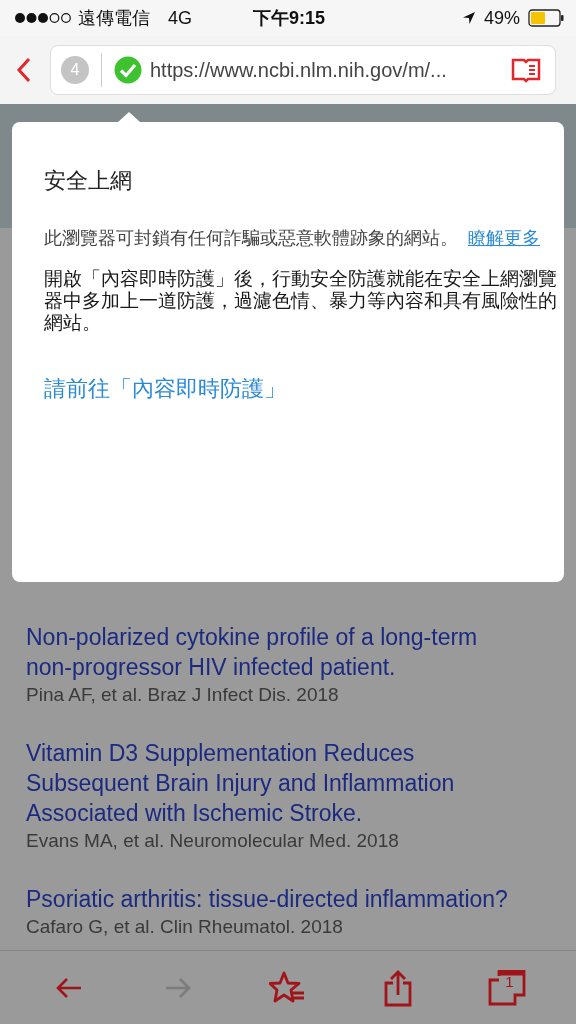  What do you see at coordinates (276, 783) in the screenshot?
I see `article-link: Vitamin D3 Supplementation Reduces Subsequent Brain Injury and Inflammation Associated with Ischemic Stroke.` at bounding box center [276, 783].